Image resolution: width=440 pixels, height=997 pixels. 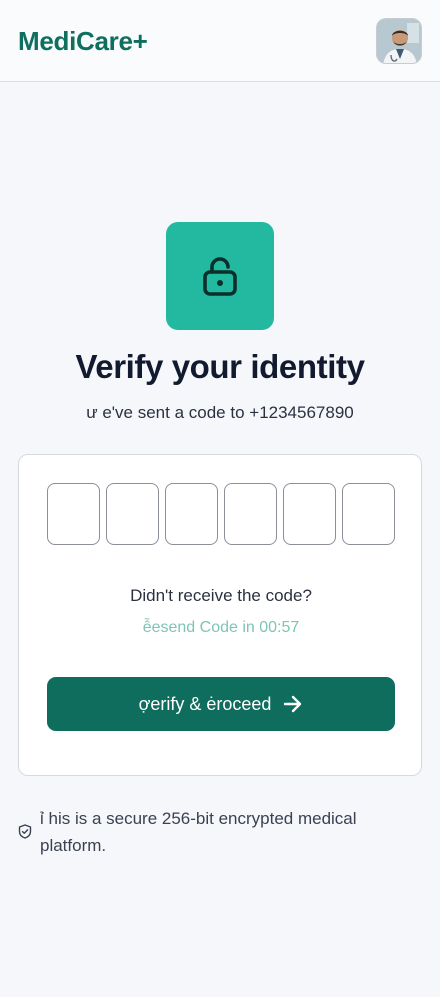 What do you see at coordinates (301, 412) in the screenshot?
I see `phone-number: +1234567890` at bounding box center [301, 412].